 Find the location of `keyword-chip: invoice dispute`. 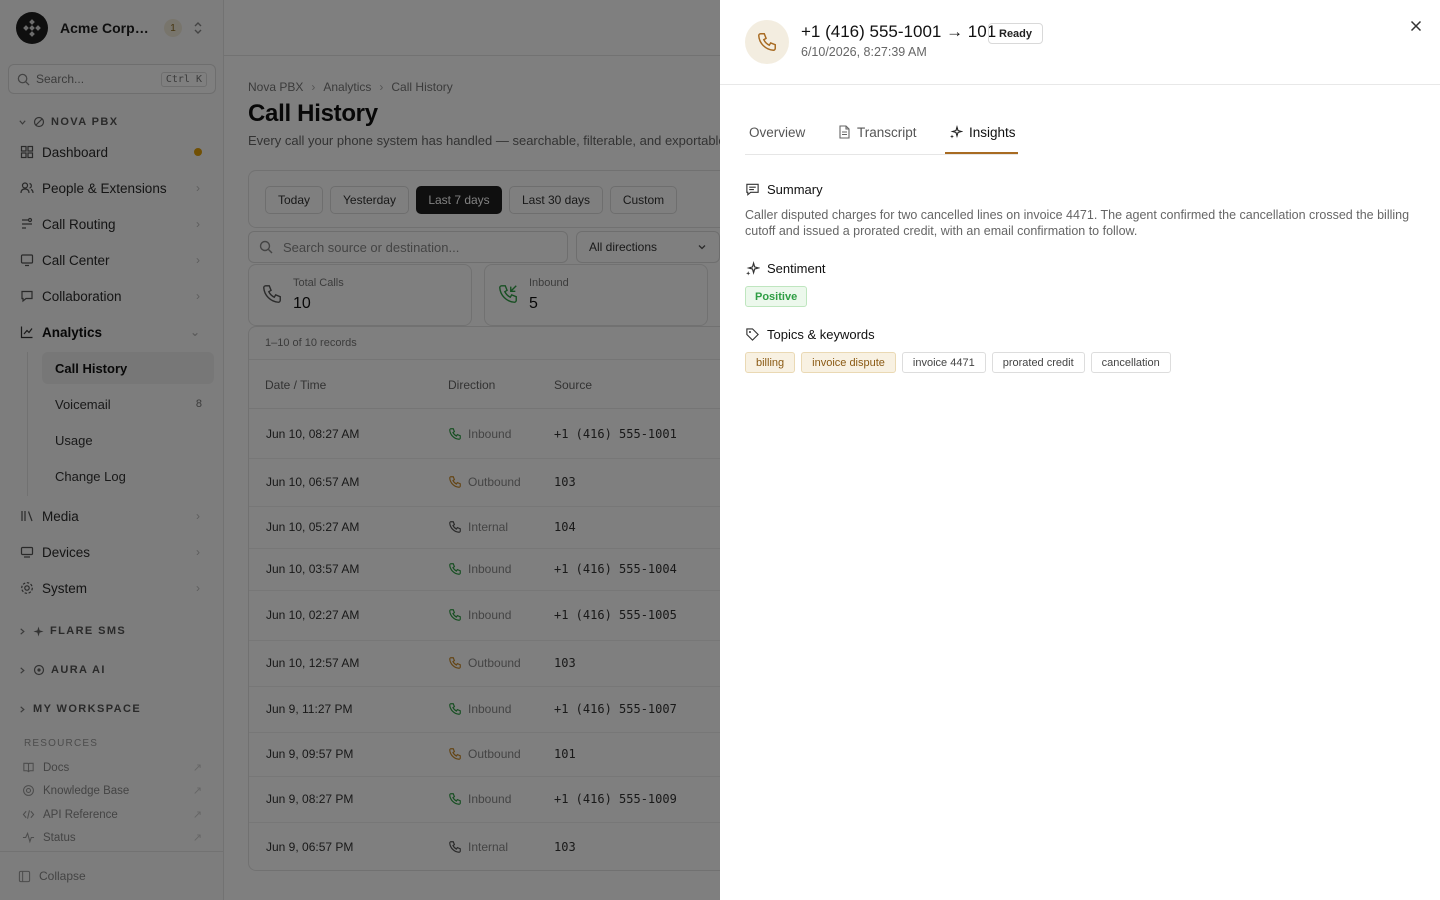

keyword-chip: invoice dispute is located at coordinates (848, 362).